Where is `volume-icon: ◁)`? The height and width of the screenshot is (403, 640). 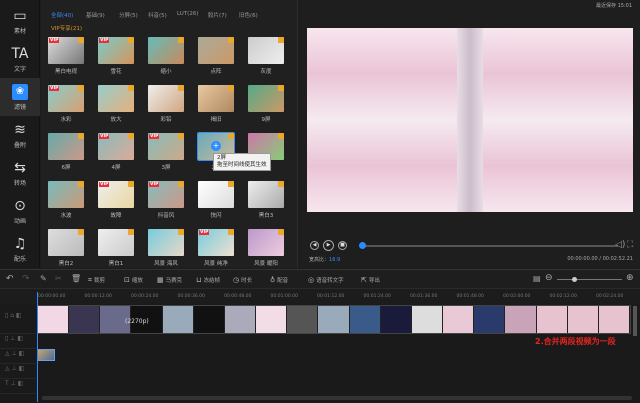
volume-icon: ◁) is located at coordinates (620, 245).